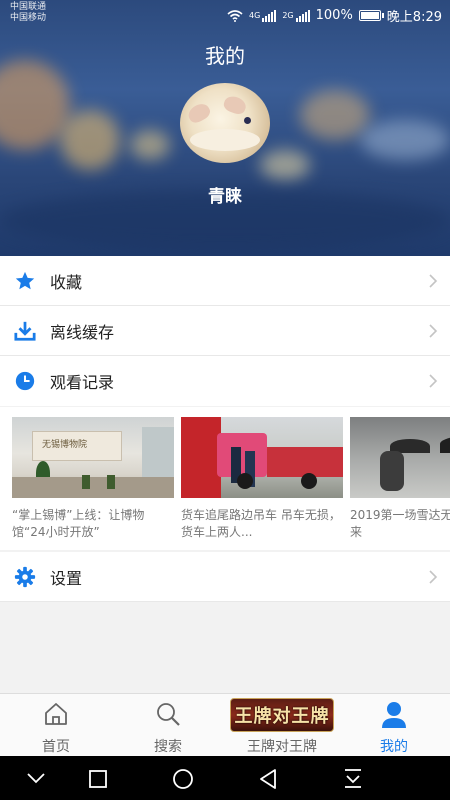  I want to click on gear-icon, so click(25, 576).